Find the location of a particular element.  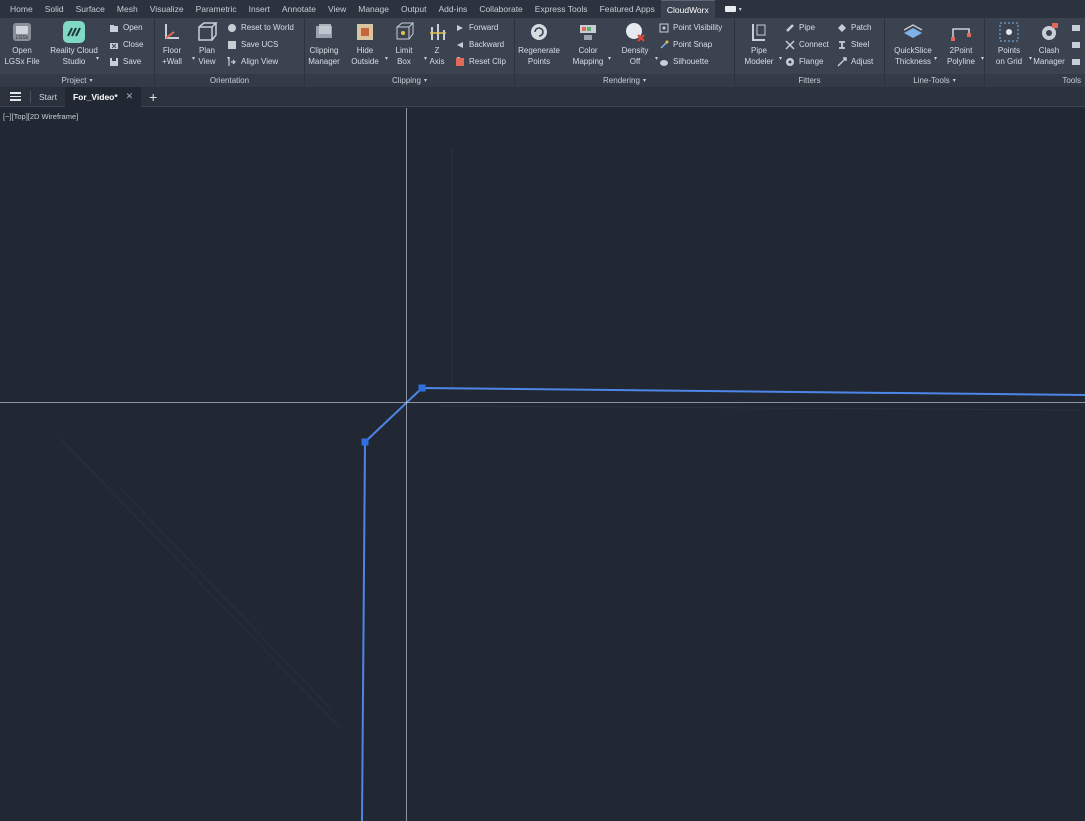

tab-collaborate: Collaborate is located at coordinates (500, 9).